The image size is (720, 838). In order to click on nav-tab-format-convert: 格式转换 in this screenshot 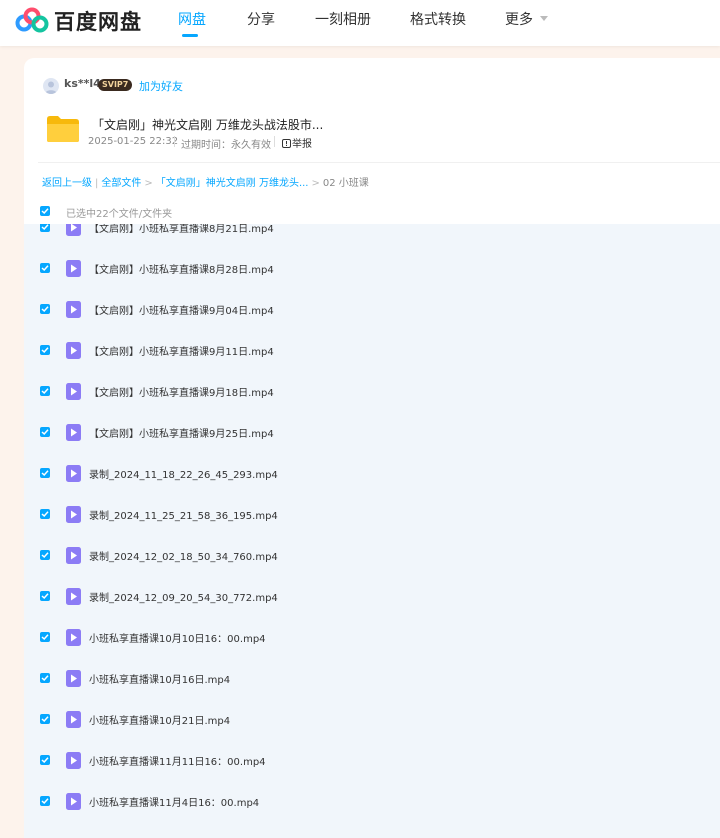, I will do `click(438, 19)`.